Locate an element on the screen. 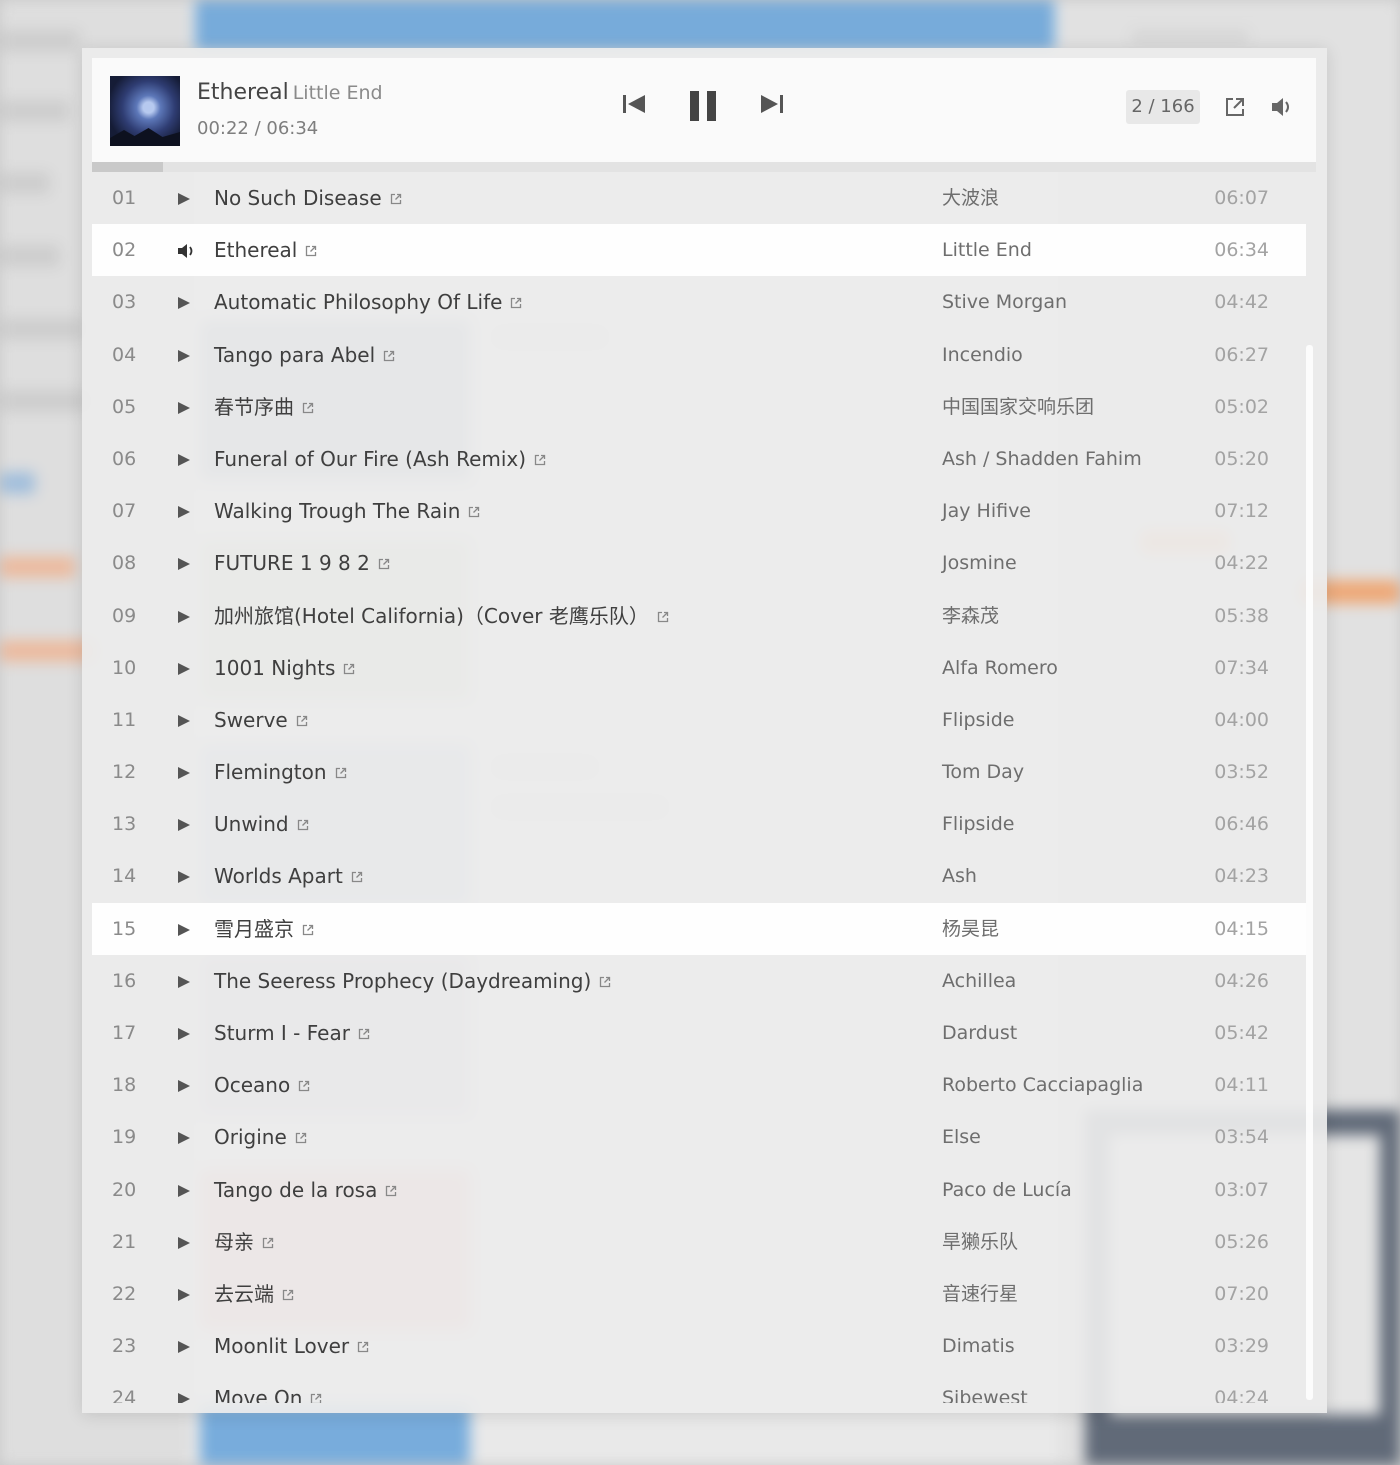  track-artist: 杨昊昆 is located at coordinates (970, 929).